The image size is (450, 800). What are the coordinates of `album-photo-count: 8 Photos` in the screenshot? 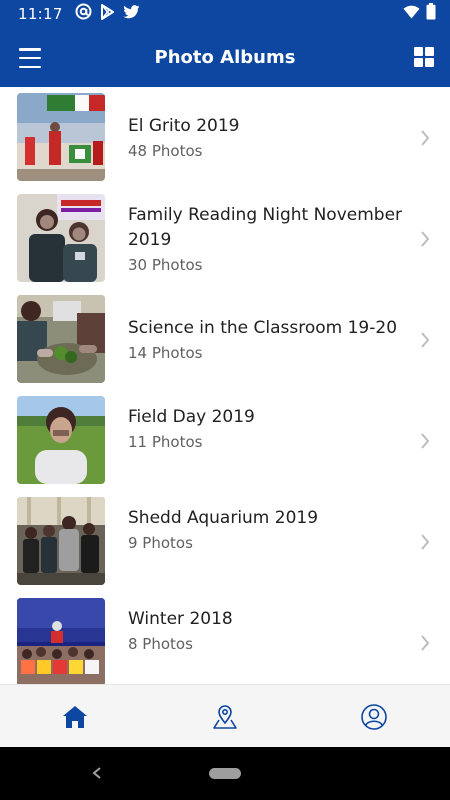 It's located at (160, 644).